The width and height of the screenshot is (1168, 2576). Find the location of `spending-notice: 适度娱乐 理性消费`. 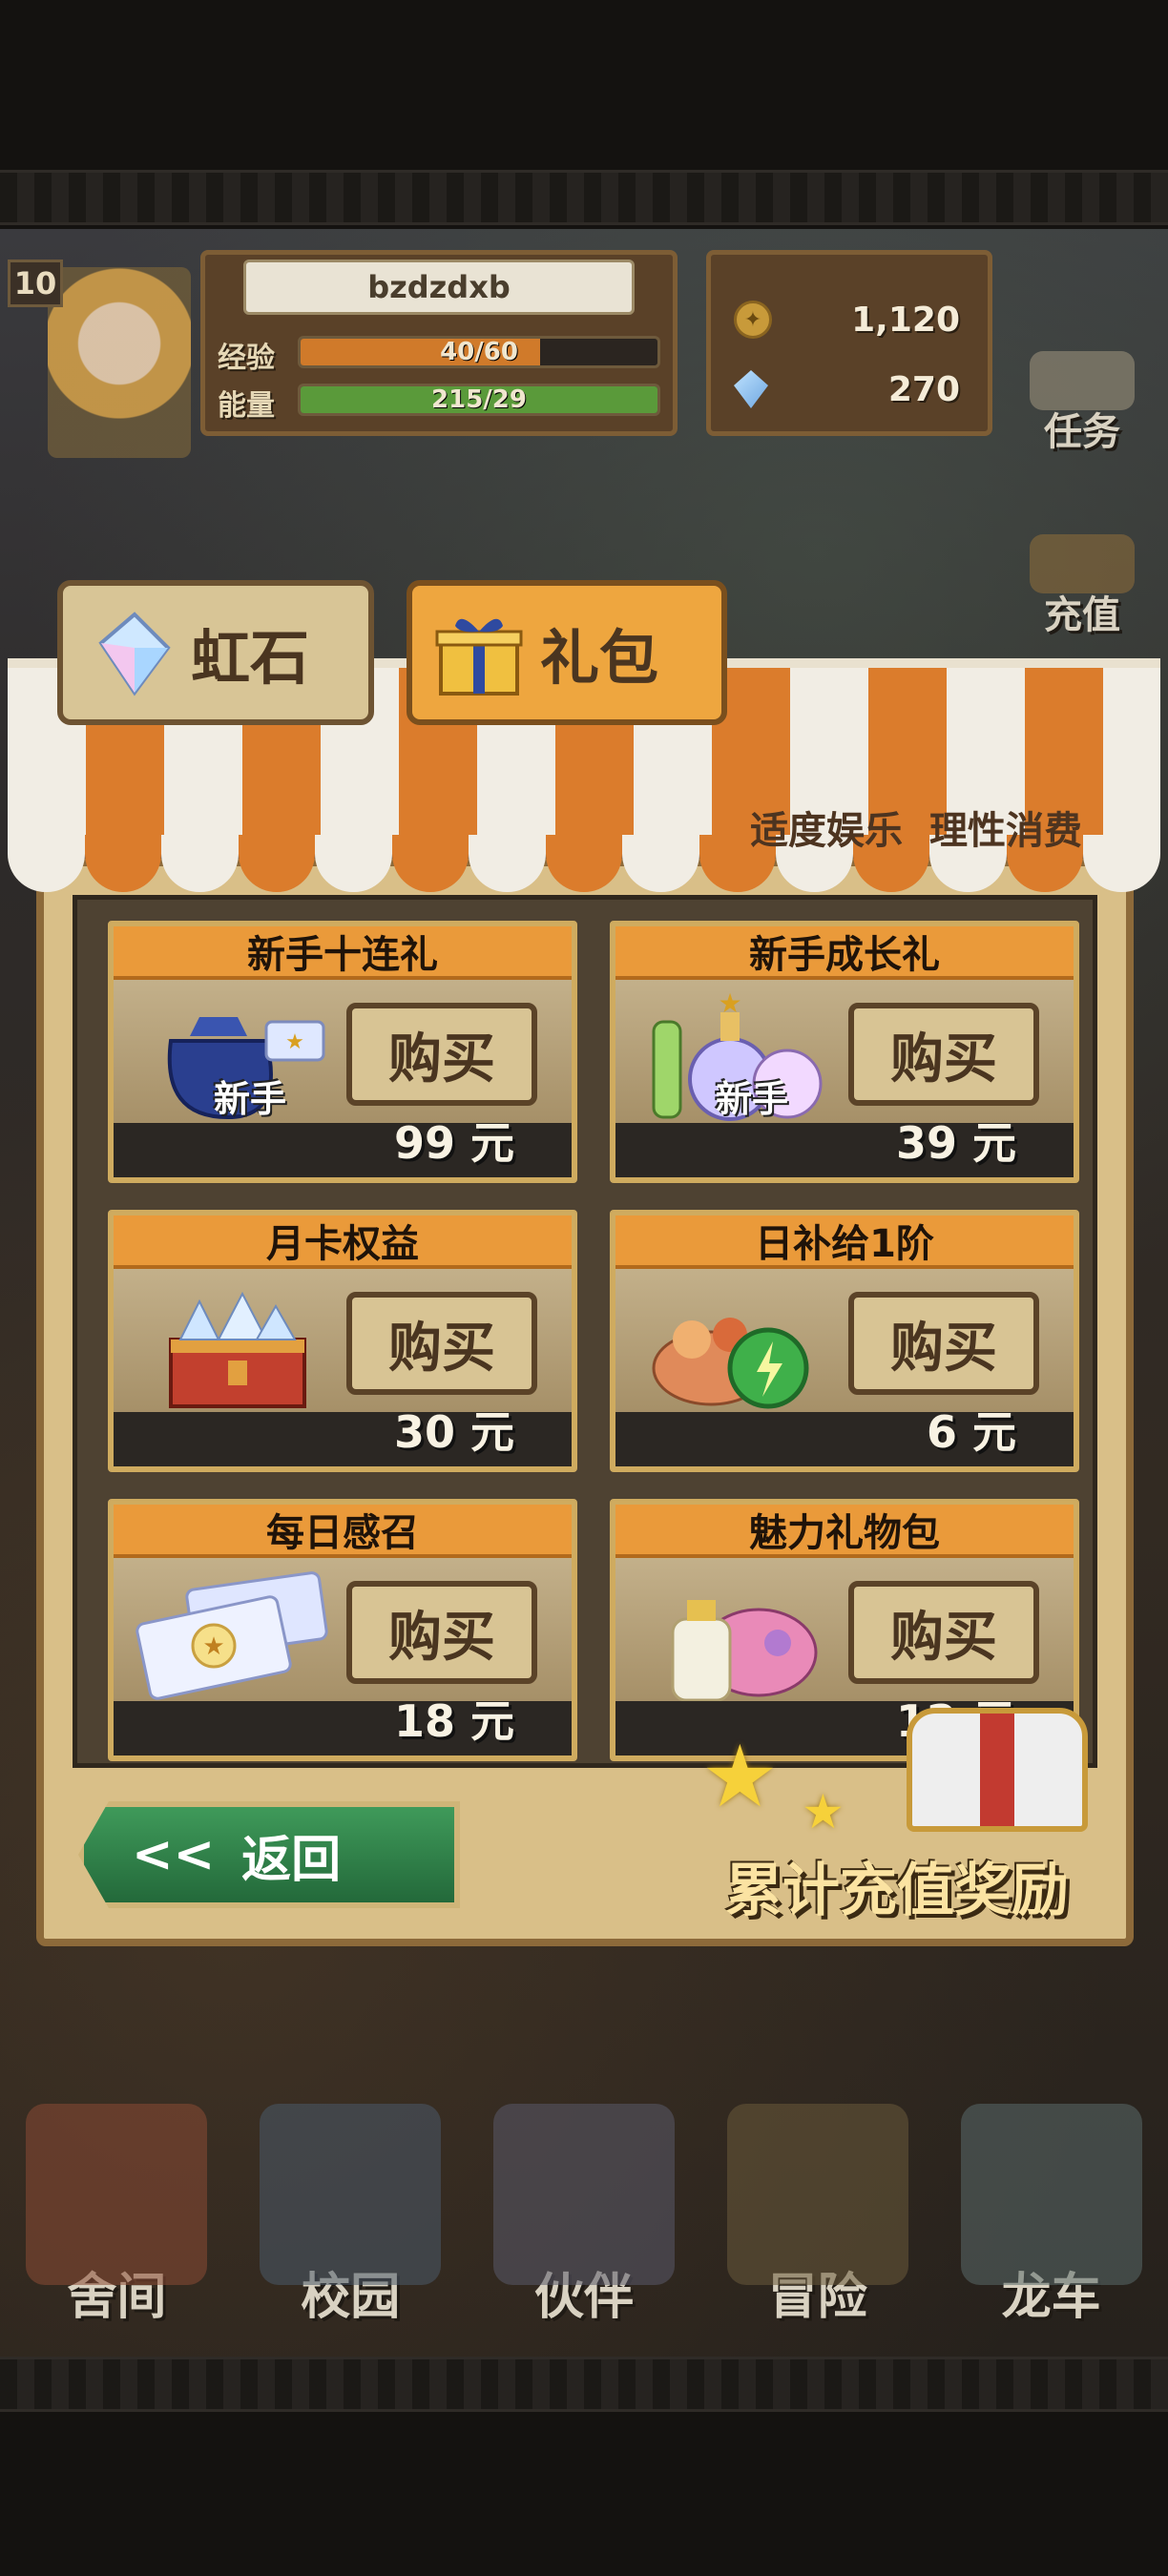

spending-notice: 适度娱乐 理性消费 is located at coordinates (916, 831).